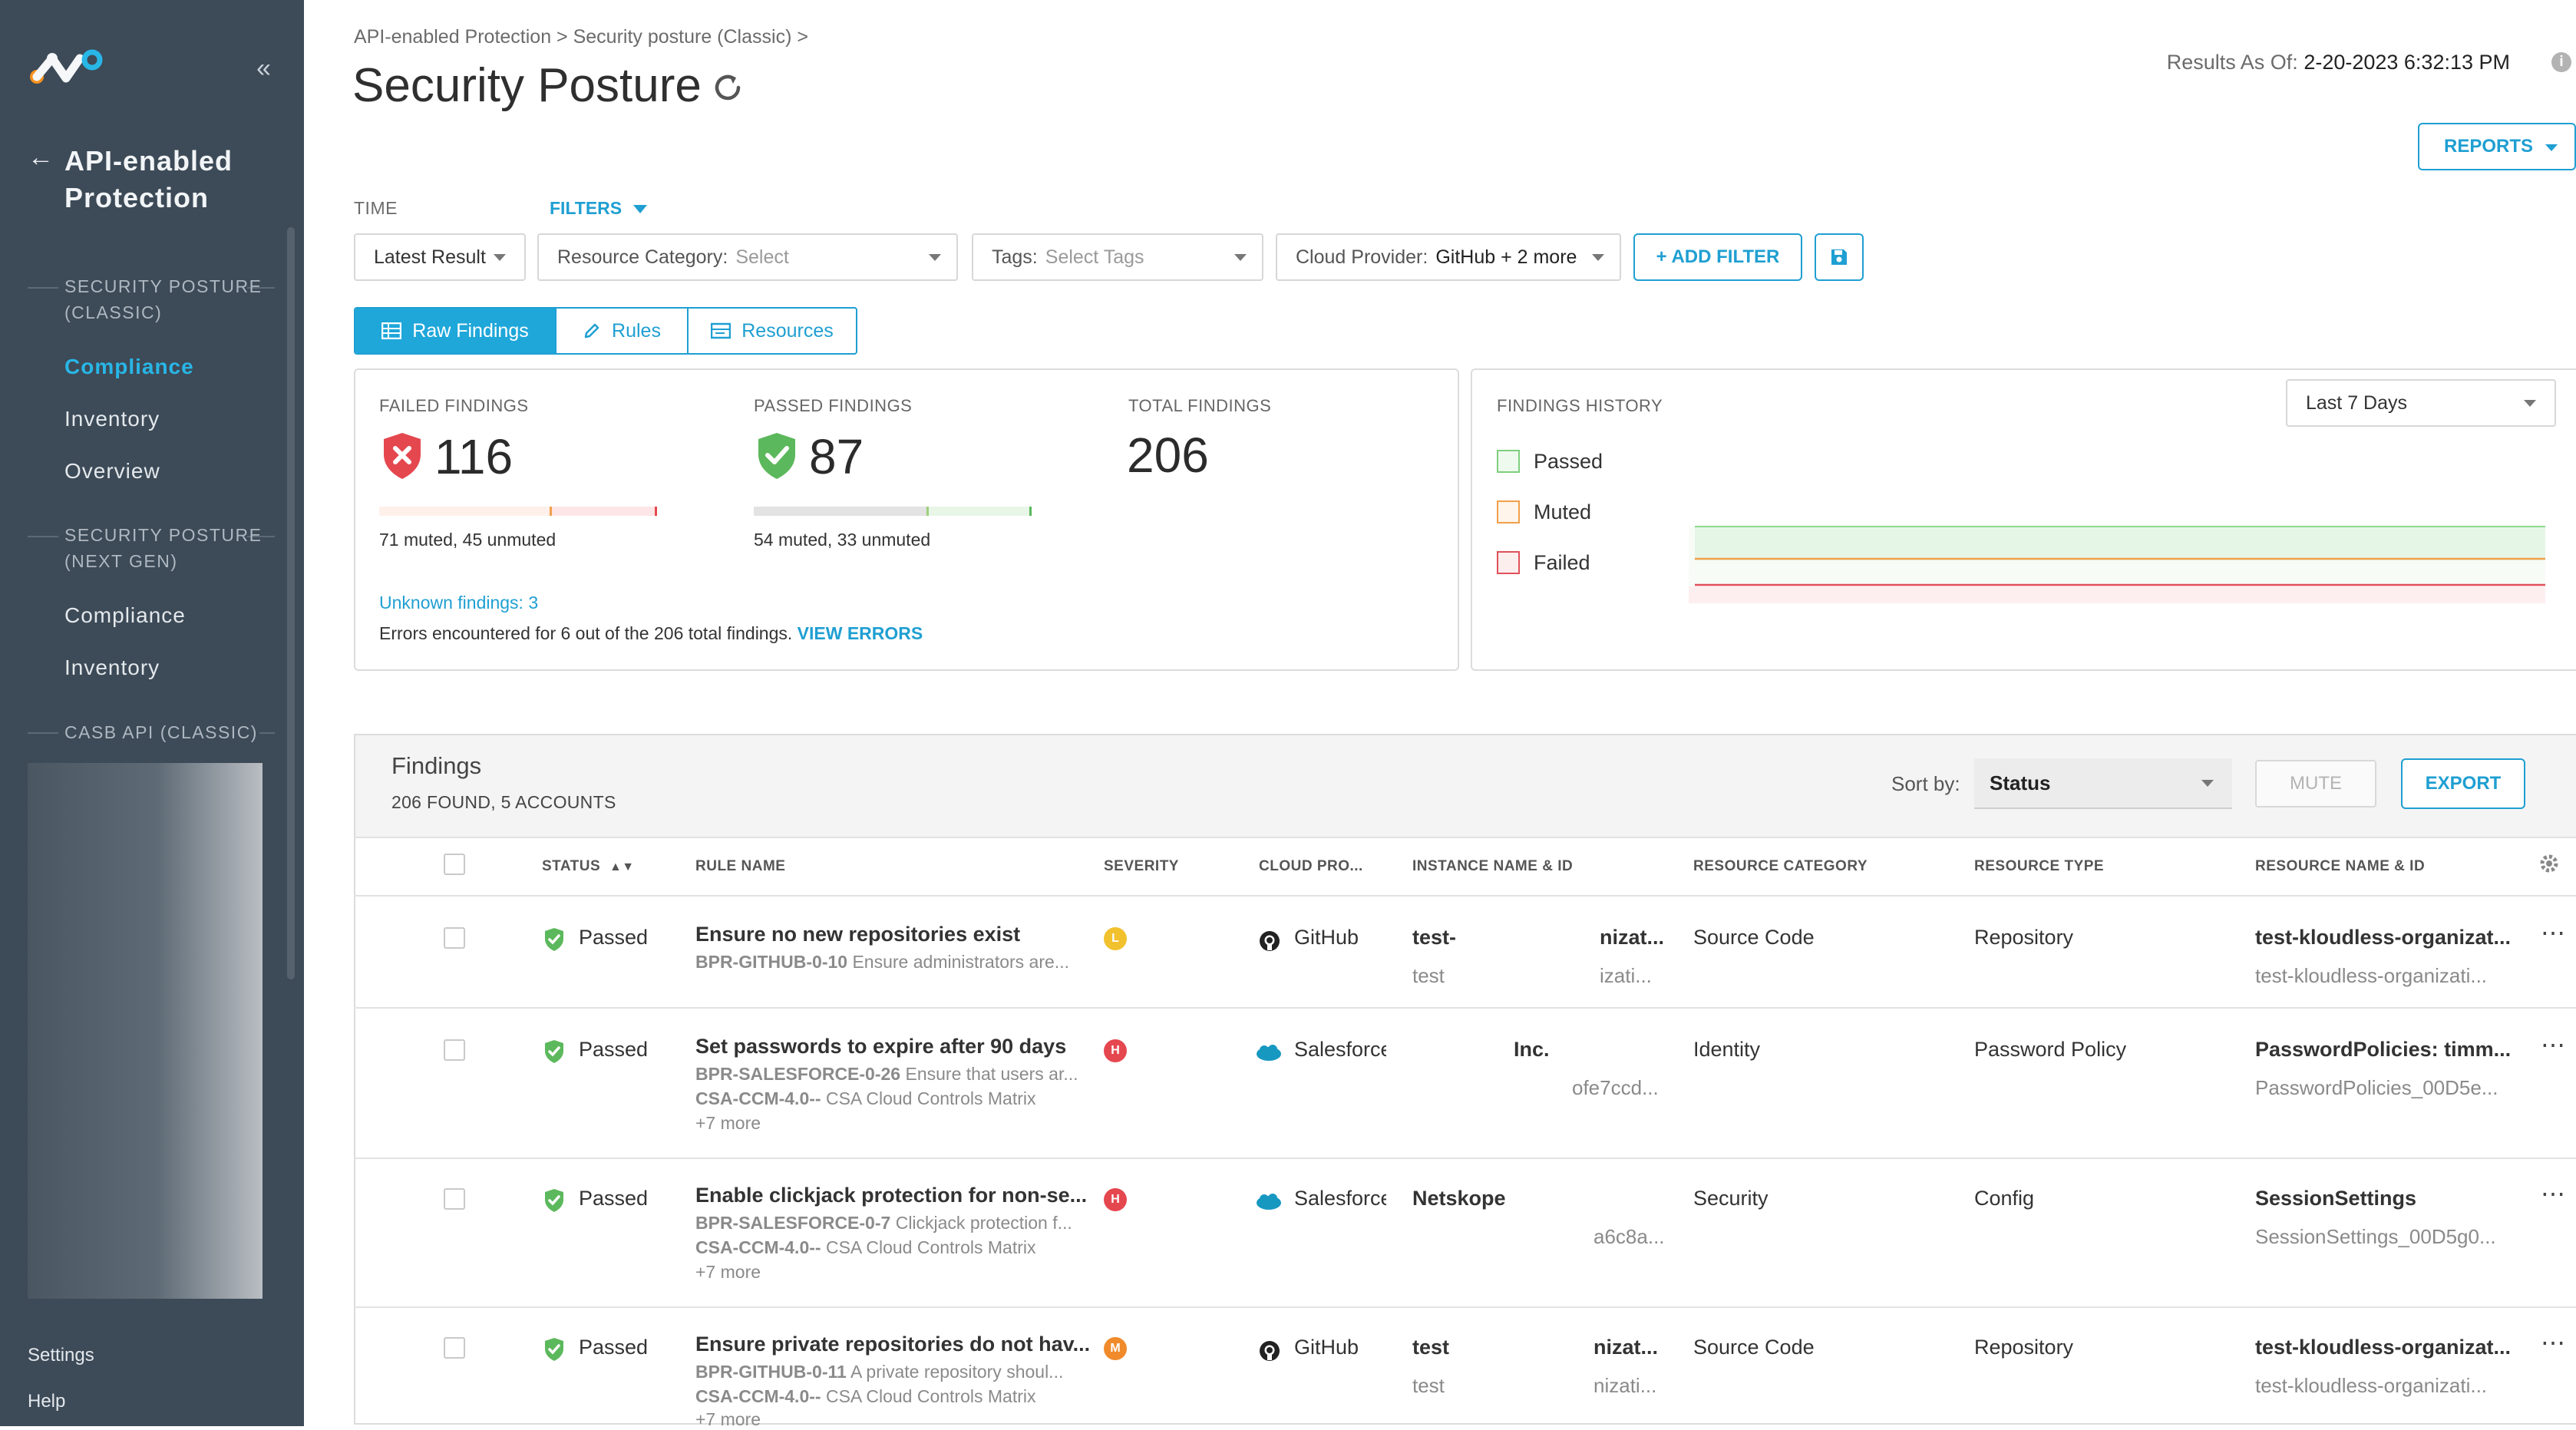 Image resolution: width=2576 pixels, height=1430 pixels. What do you see at coordinates (533, 603) in the screenshot?
I see `unknown-findings-link: 3` at bounding box center [533, 603].